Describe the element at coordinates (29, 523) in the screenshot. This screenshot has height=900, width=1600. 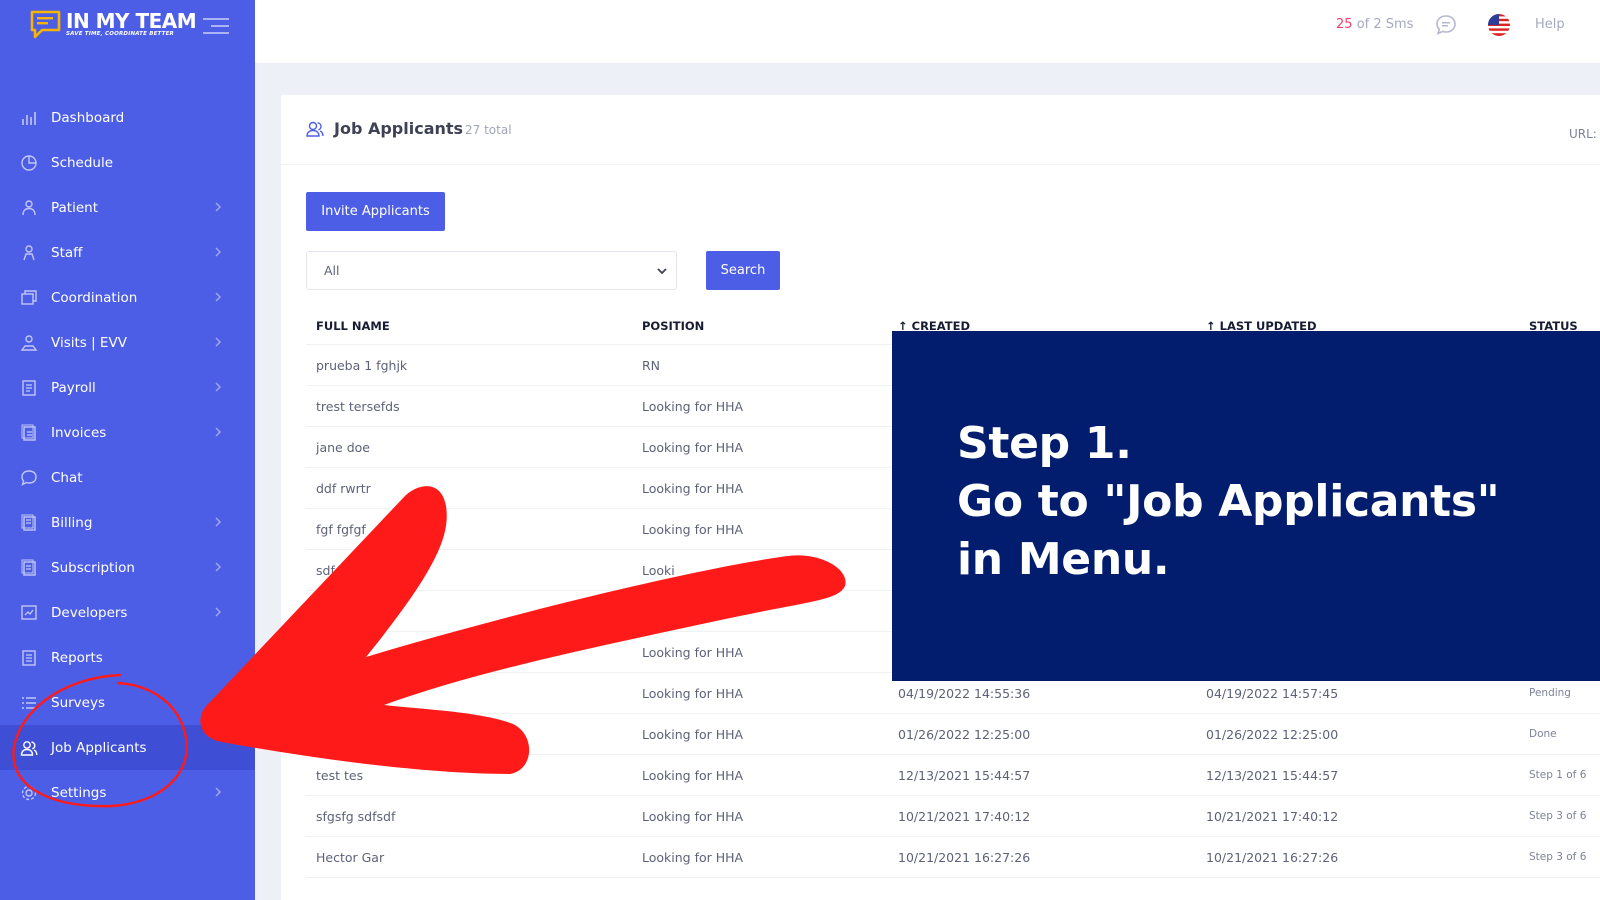
I see `billing-icon` at that location.